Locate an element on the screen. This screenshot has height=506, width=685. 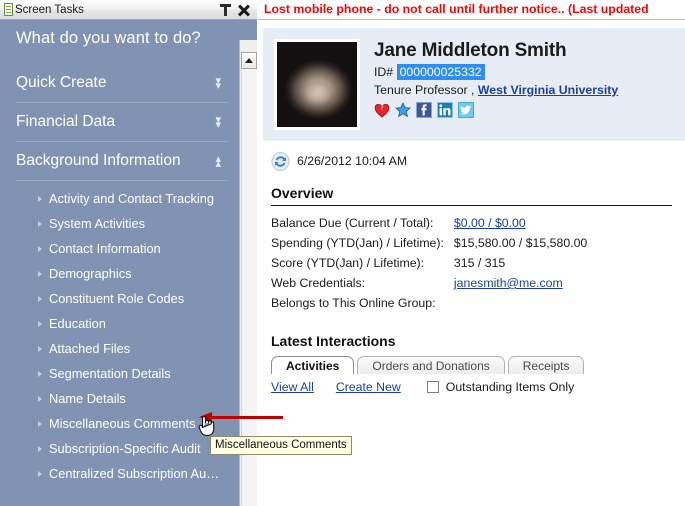
overview-value: $0.00 / $0.00 is located at coordinates (520, 223).